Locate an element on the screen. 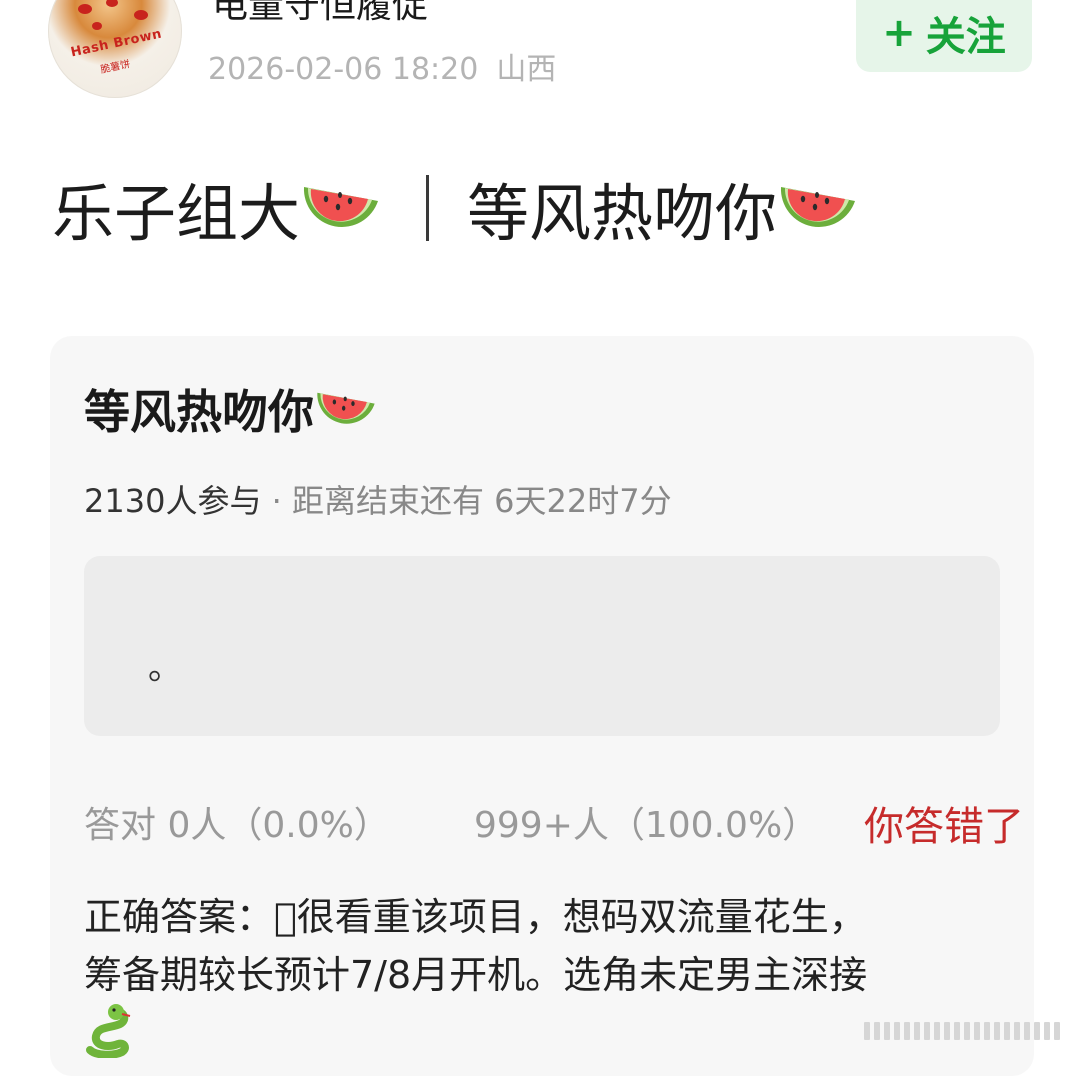 The image size is (1080, 1076). quiz-results: 答对 0人（0.0%） 999+人（100.0%） 你答错了 is located at coordinates (554, 823).